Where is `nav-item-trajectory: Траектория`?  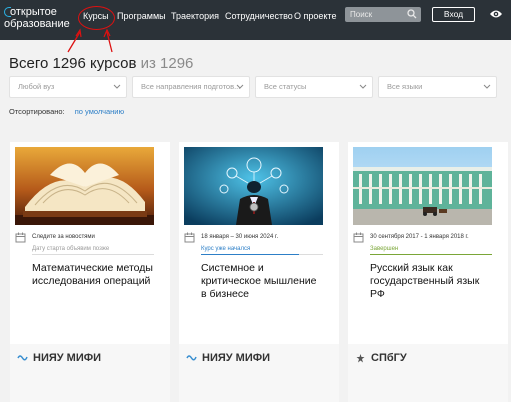 nav-item-trajectory: Траектория is located at coordinates (195, 16).